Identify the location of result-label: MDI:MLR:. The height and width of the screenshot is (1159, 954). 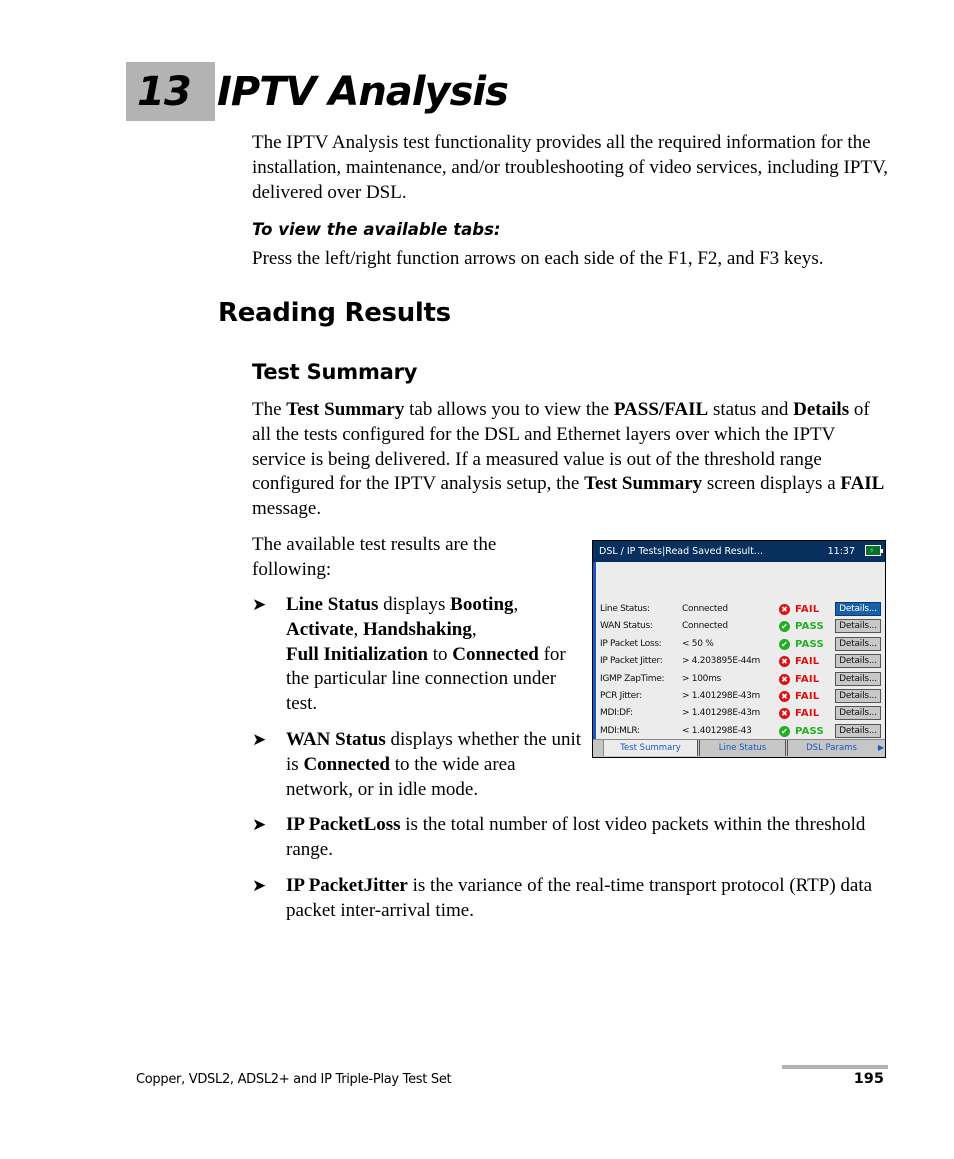
(620, 730).